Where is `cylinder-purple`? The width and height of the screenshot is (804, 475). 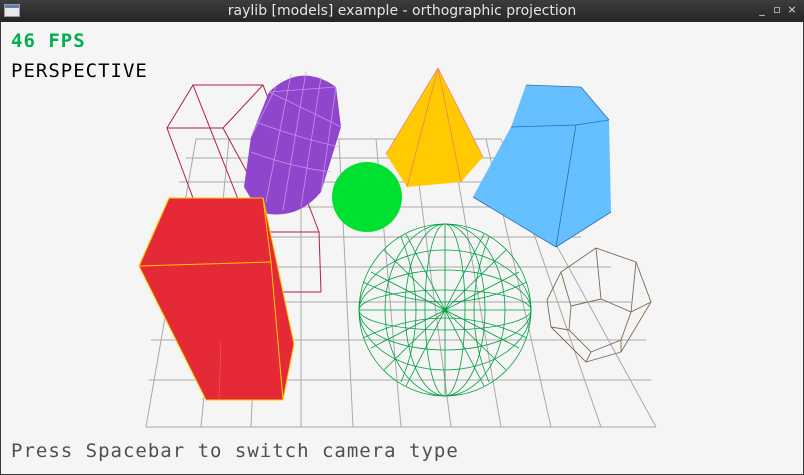
cylinder-purple is located at coordinates (293, 143).